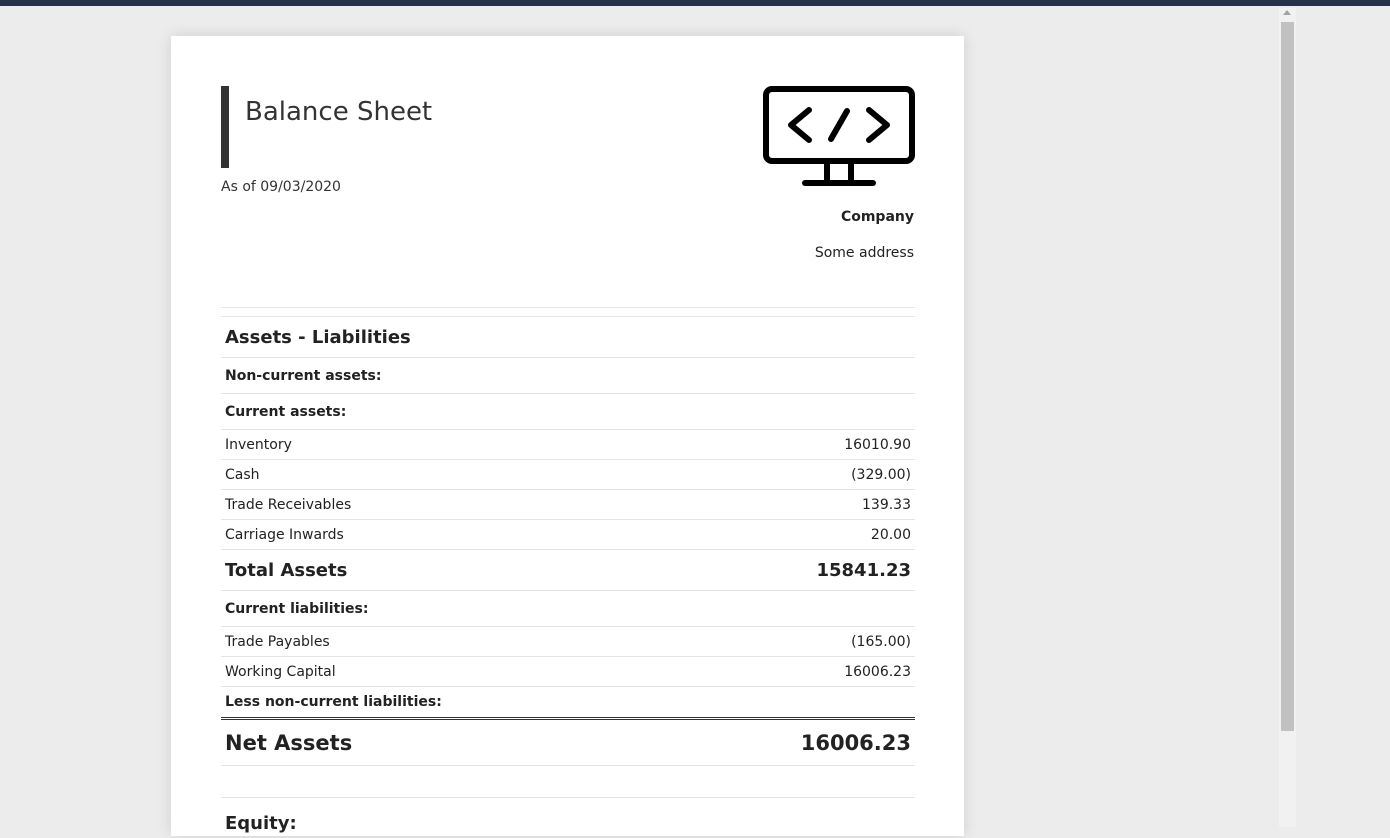  Describe the element at coordinates (1287, 376) in the screenshot. I see `scrollbar-thumb` at that location.